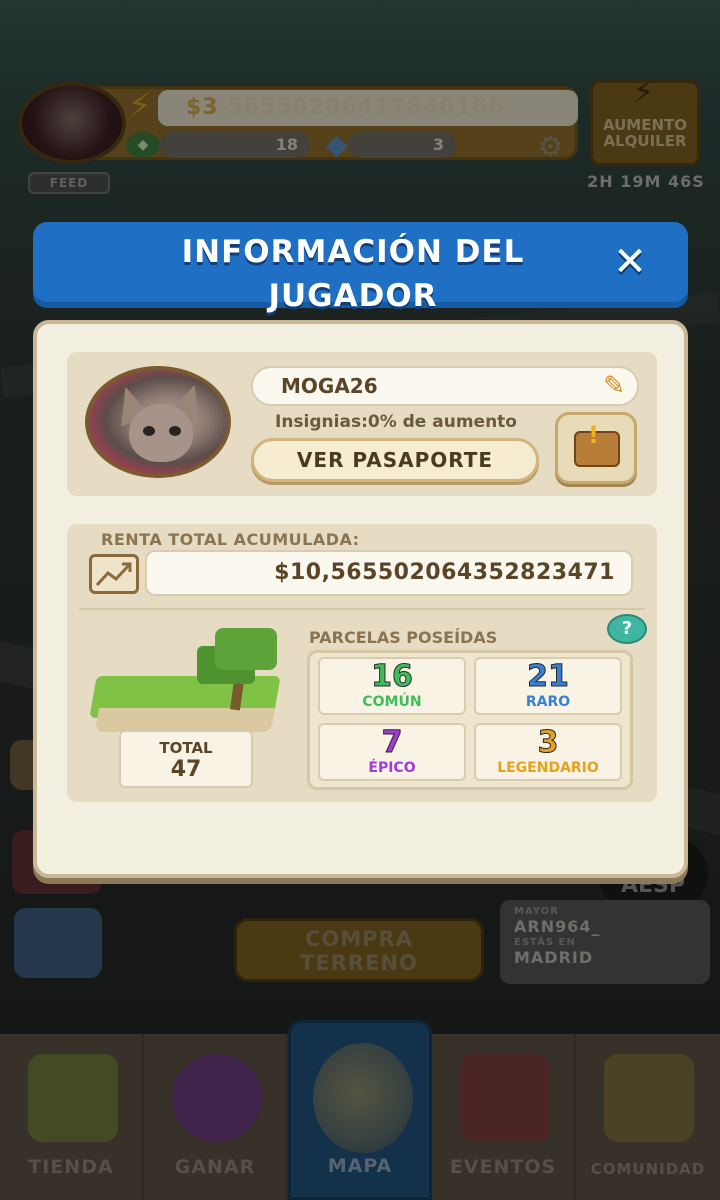  I want to click on tree-leaves, so click(246, 649).